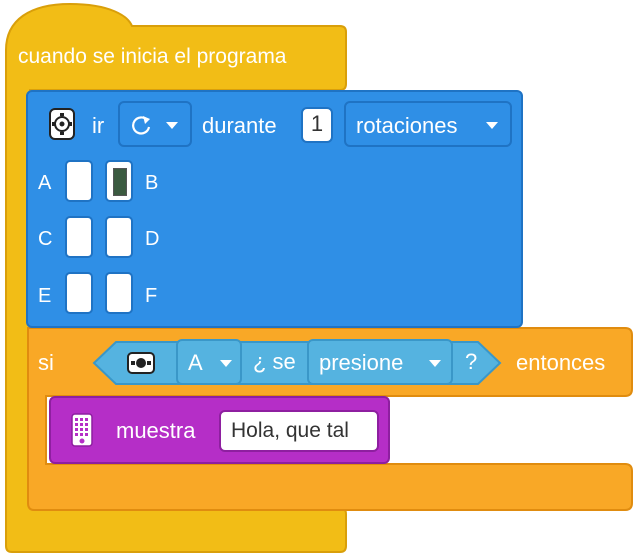 This screenshot has width=636, height=556. Describe the element at coordinates (152, 183) in the screenshot. I see `port-label-b: B` at that location.